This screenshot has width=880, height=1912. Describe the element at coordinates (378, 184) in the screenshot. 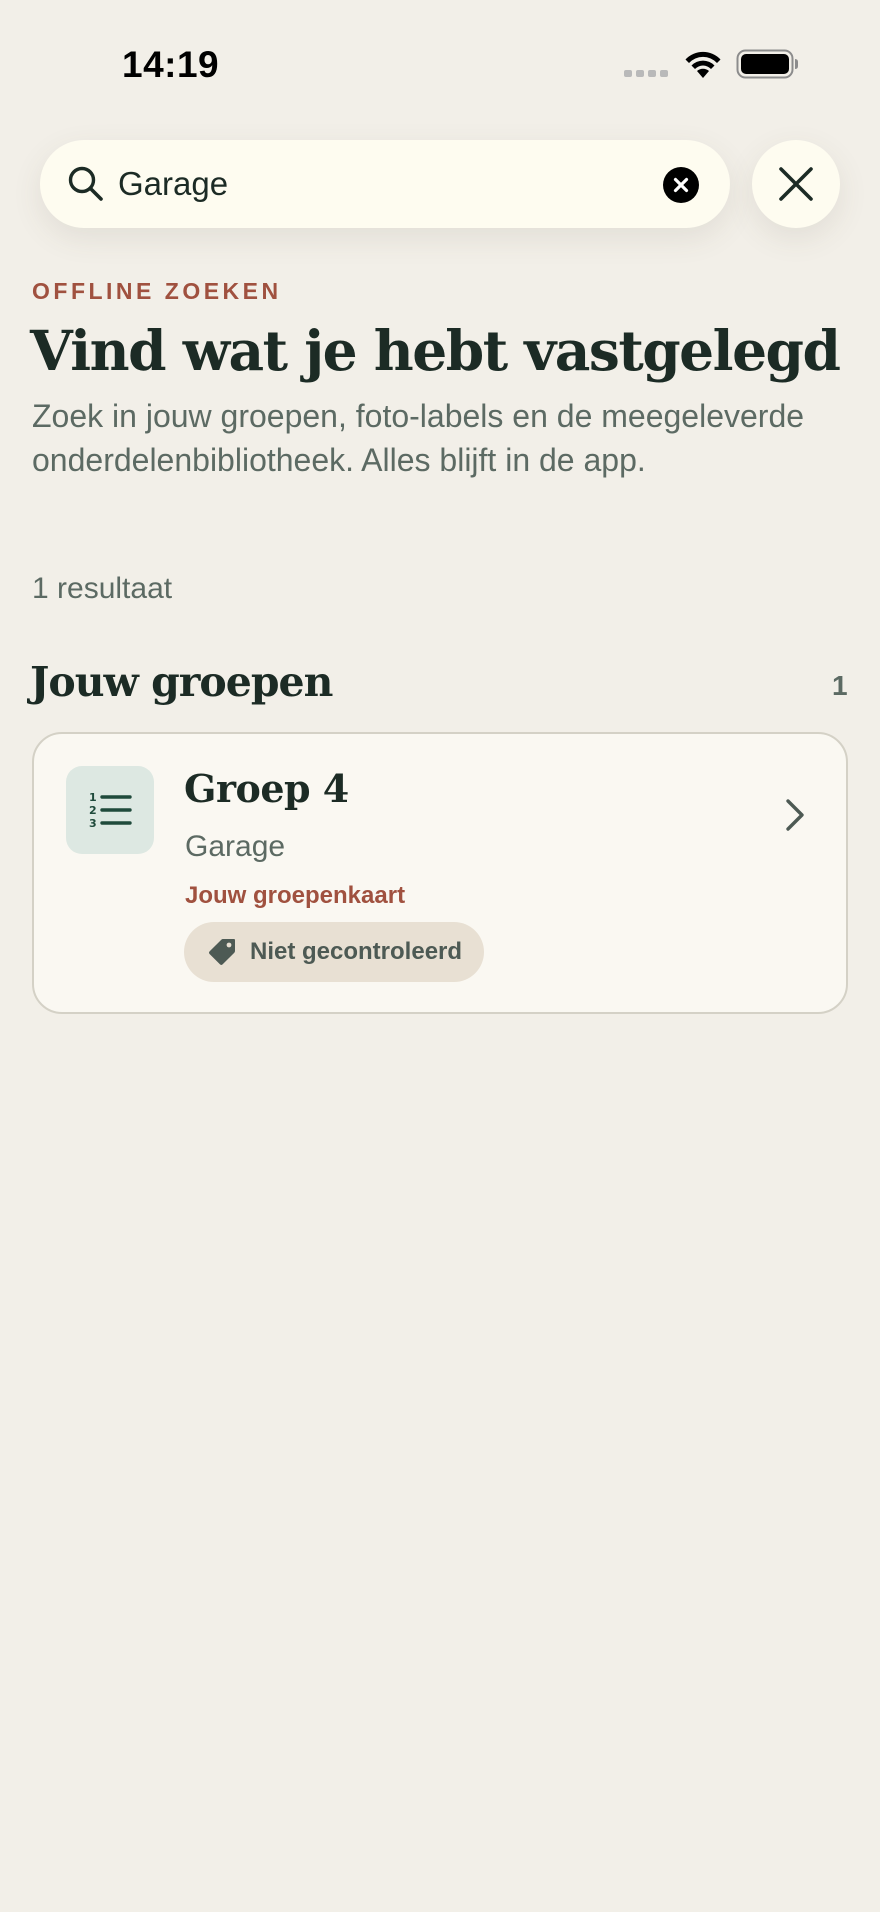

I see `search-input` at that location.